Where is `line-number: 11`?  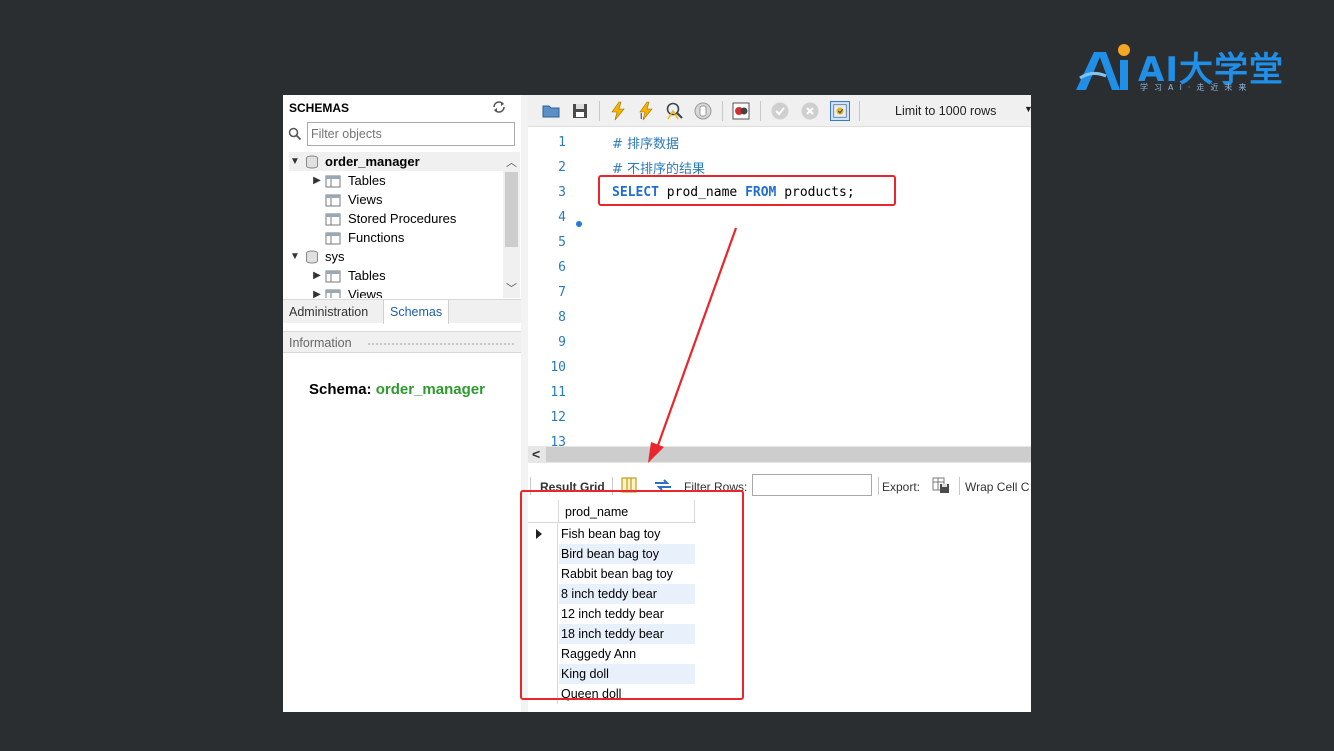 line-number: 11 is located at coordinates (558, 392).